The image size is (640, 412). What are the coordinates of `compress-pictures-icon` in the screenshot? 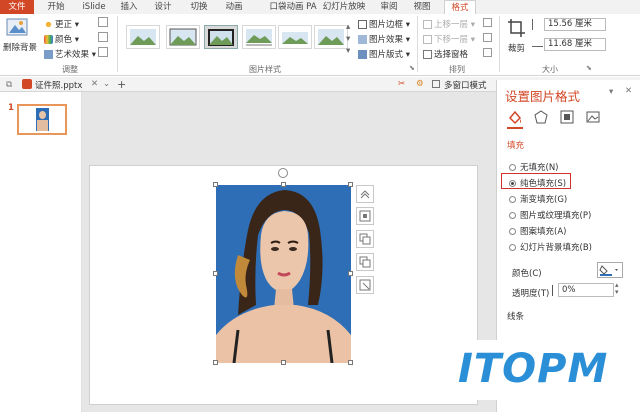 It's located at (103, 22).